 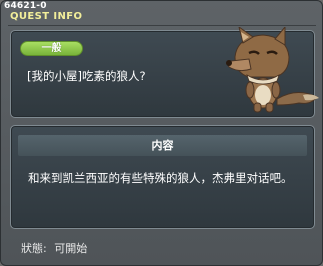 What do you see at coordinates (51, 48) in the screenshot?
I see `quest-type-badge: 一般` at bounding box center [51, 48].